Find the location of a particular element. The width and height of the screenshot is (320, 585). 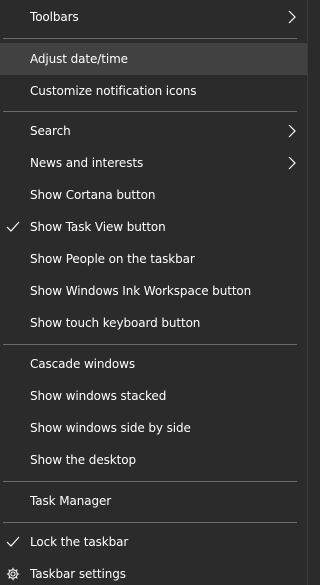

menu-item-show-the-desktop: Show the desktop is located at coordinates (153, 460).